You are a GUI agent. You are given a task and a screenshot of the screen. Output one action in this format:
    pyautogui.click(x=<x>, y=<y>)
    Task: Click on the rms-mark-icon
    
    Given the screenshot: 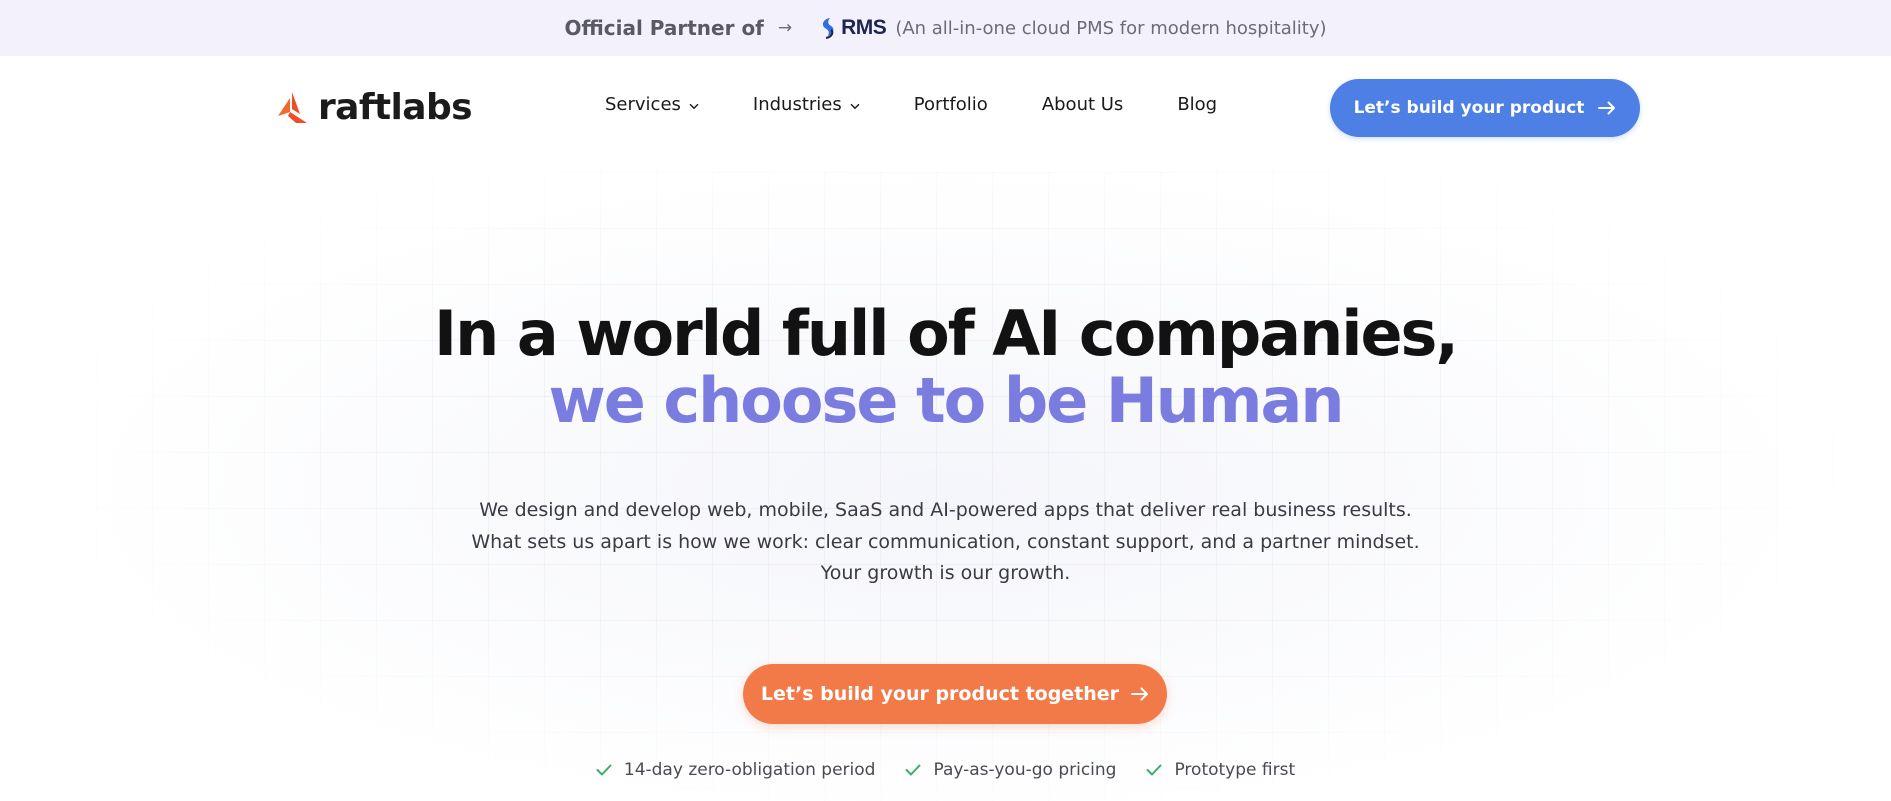 What is the action you would take?
    pyautogui.click(x=828, y=28)
    